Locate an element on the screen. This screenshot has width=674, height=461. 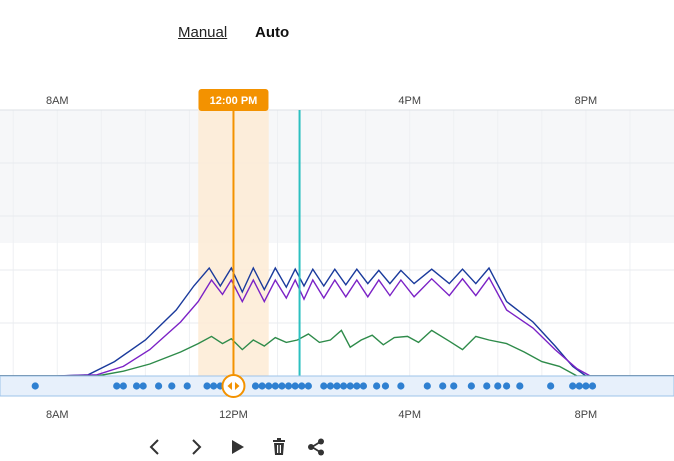
top-tick-label: 8AM is located at coordinates (57, 101).